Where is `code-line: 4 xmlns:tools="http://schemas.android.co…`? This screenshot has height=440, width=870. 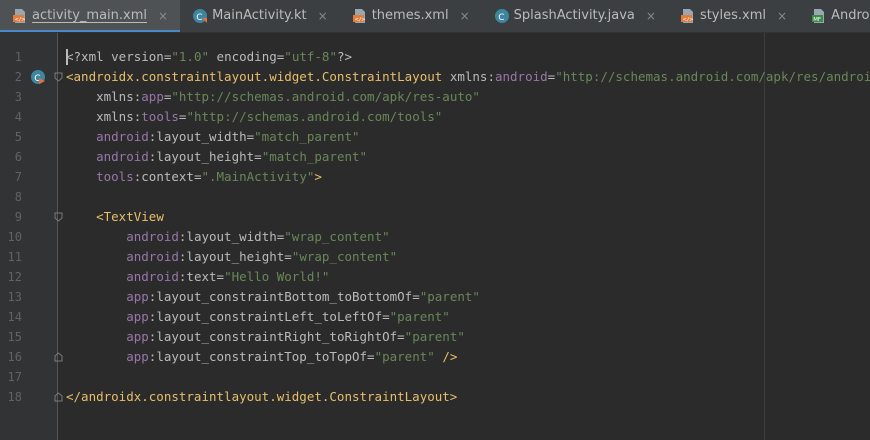
code-line: 4 xmlns:tools="http://schemas.android.co… is located at coordinates (435, 117).